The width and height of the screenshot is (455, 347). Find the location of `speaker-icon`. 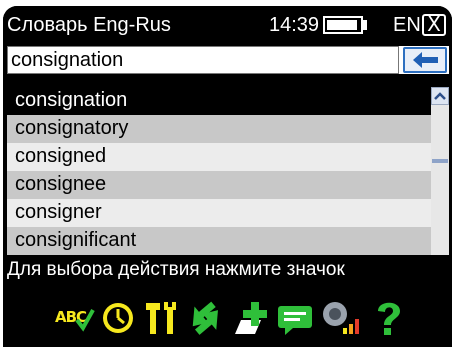

speaker-icon is located at coordinates (341, 318).